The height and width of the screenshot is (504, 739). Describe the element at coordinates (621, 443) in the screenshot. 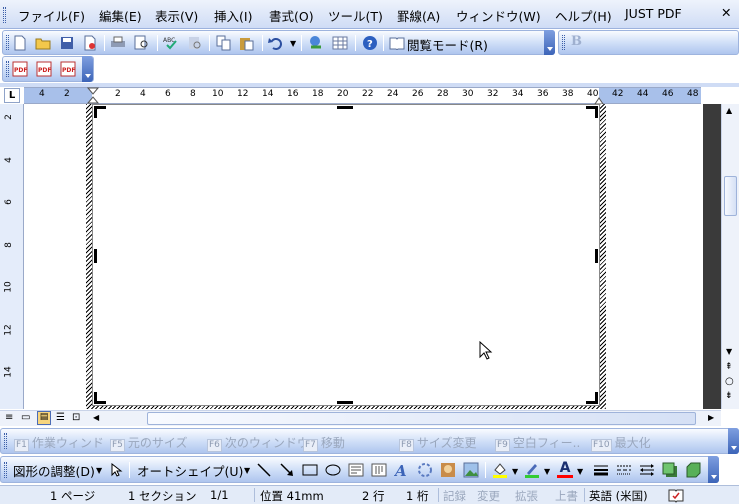

I see `fkey-f10: F10 最大化` at that location.